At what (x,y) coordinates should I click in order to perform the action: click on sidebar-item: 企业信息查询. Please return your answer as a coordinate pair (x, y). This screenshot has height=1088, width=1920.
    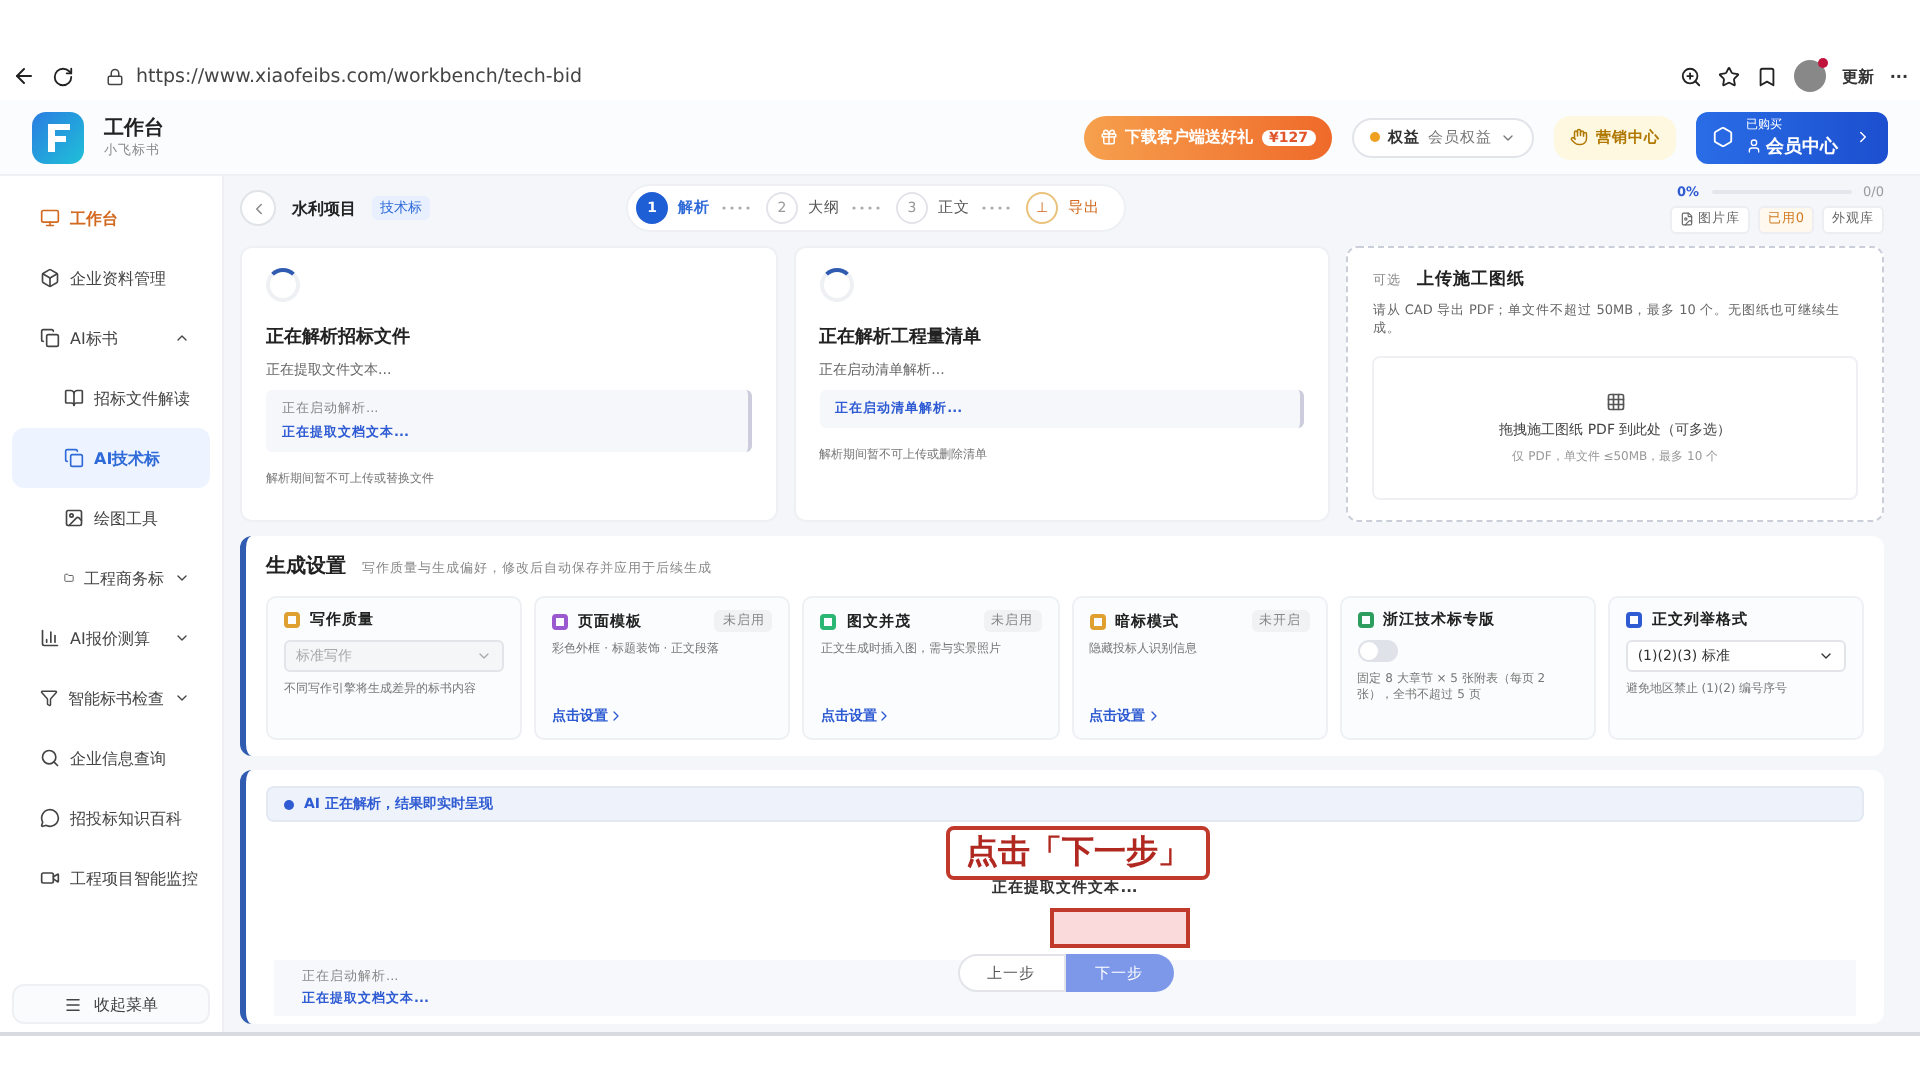
    Looking at the image, I should click on (111, 758).